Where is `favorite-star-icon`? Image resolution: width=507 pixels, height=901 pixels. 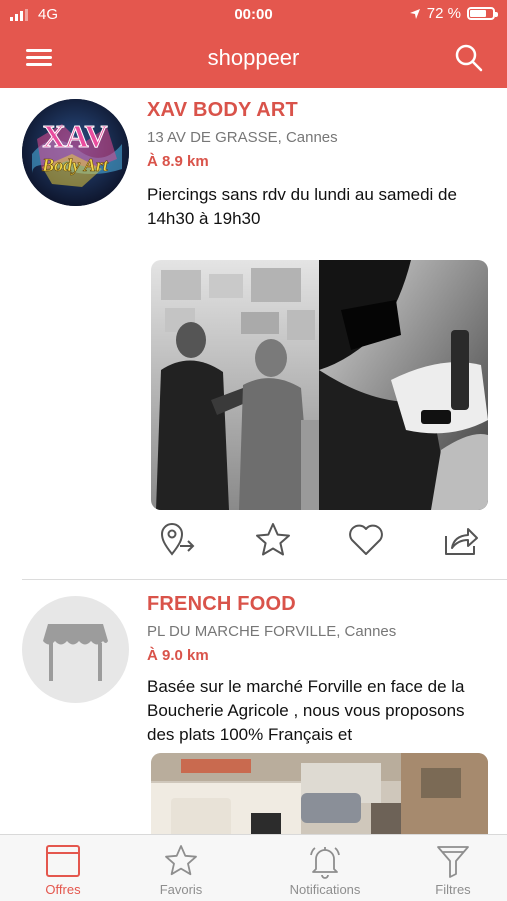
favorite-star-icon is located at coordinates (273, 540).